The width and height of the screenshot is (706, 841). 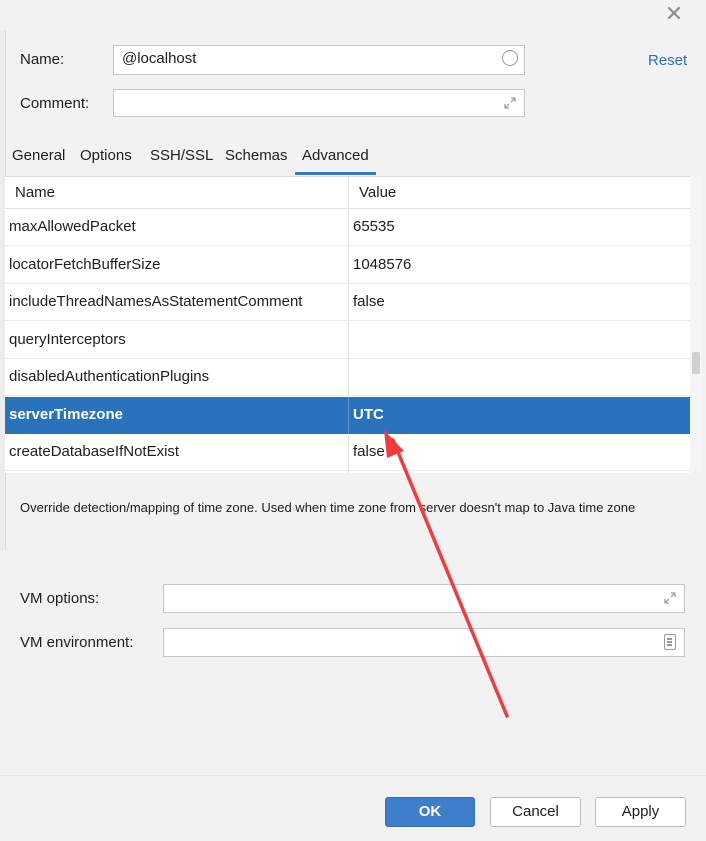 I want to click on apply-button: Apply, so click(x=640, y=812).